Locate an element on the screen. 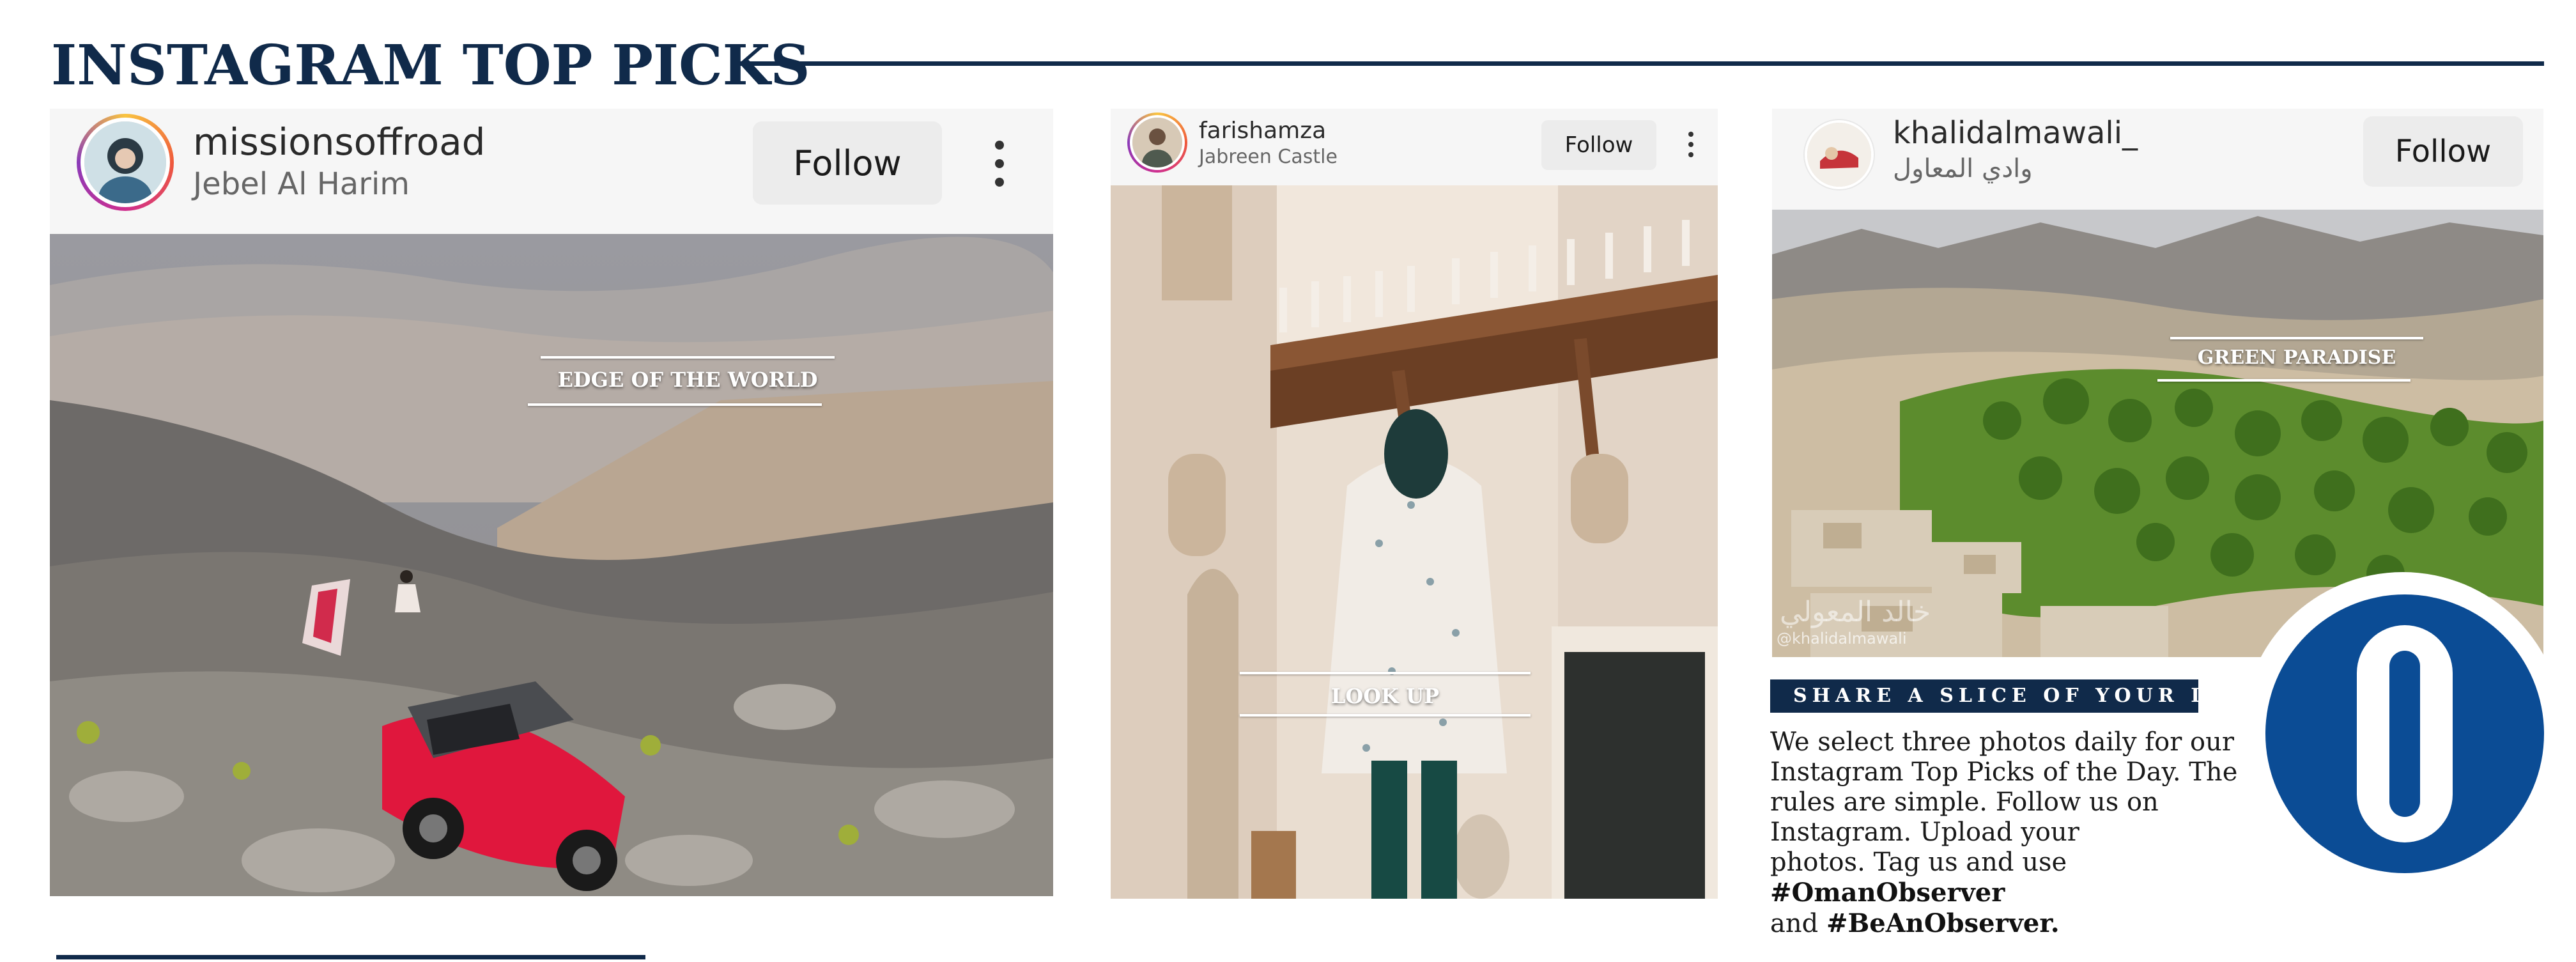 This screenshot has height=962, width=2576. section-title: INSTAGRAM TOP PICKS is located at coordinates (430, 65).